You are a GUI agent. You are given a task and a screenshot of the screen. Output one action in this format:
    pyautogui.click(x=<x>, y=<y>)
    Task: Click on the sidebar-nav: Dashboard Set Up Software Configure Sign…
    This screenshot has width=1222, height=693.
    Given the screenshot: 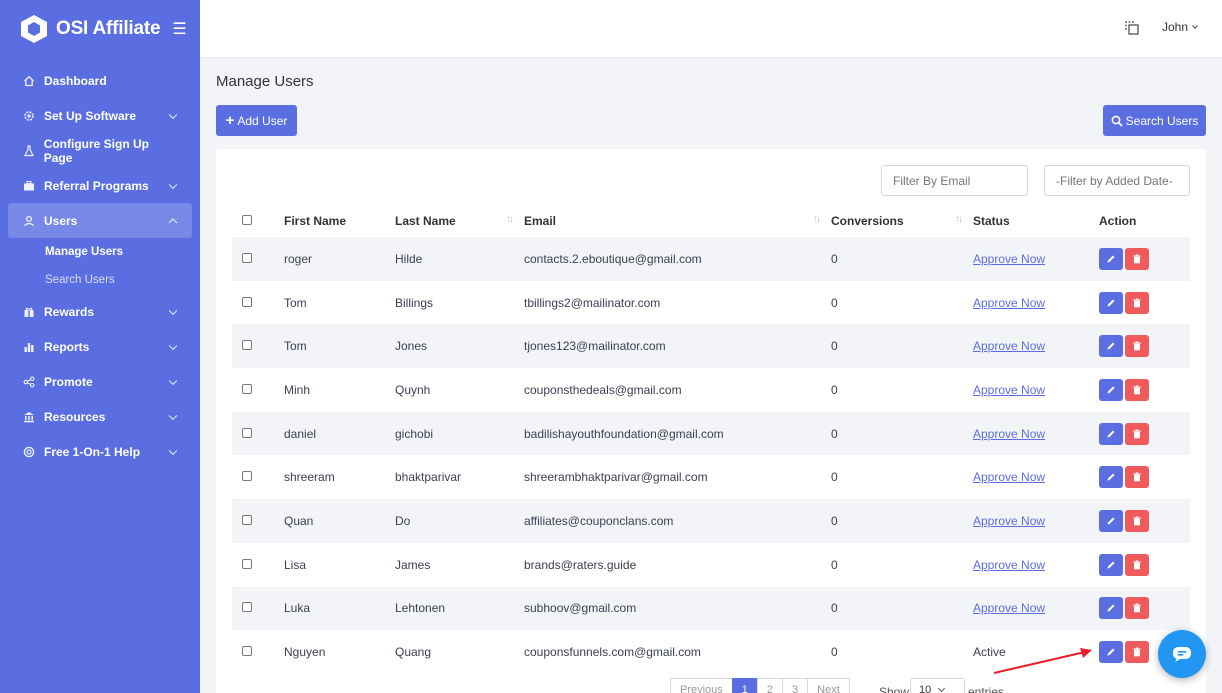 What is the action you would take?
    pyautogui.click(x=100, y=266)
    